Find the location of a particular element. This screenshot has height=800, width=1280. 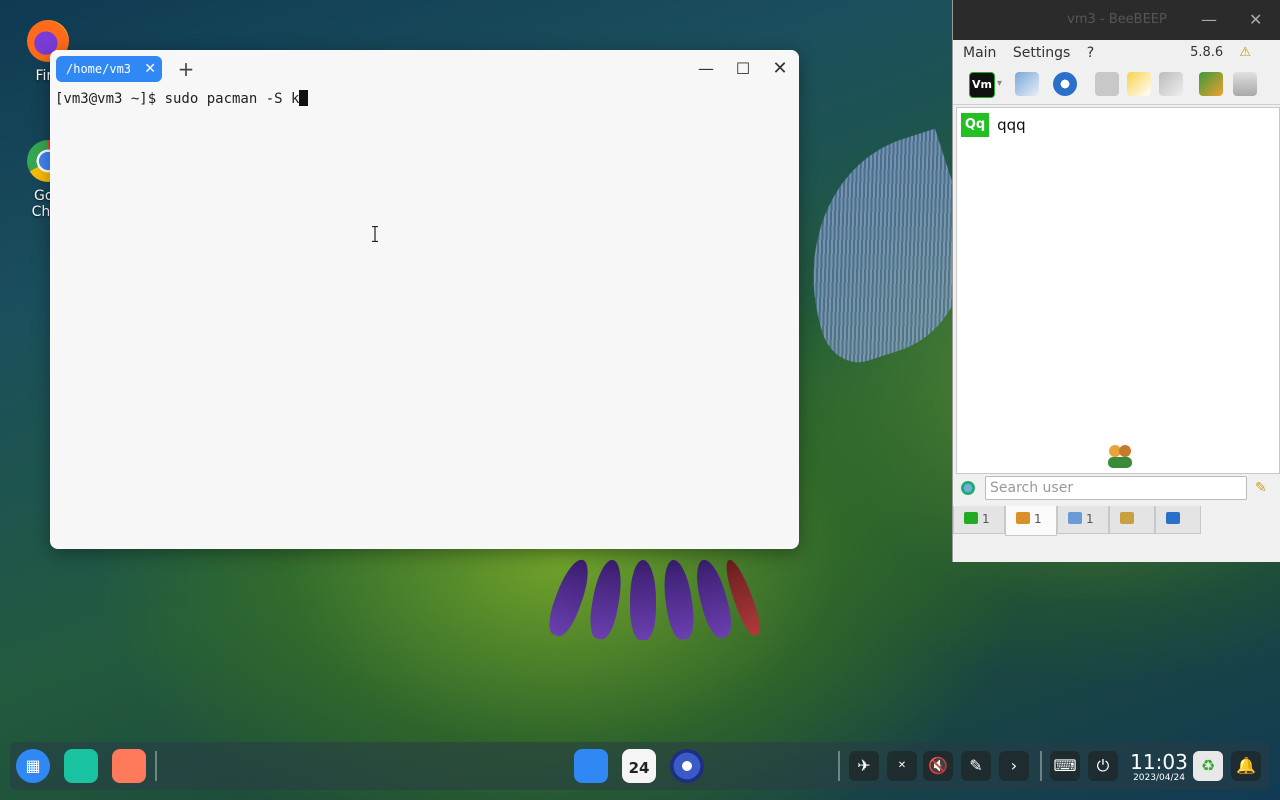

tab-chats: 1 is located at coordinates (1083, 520).